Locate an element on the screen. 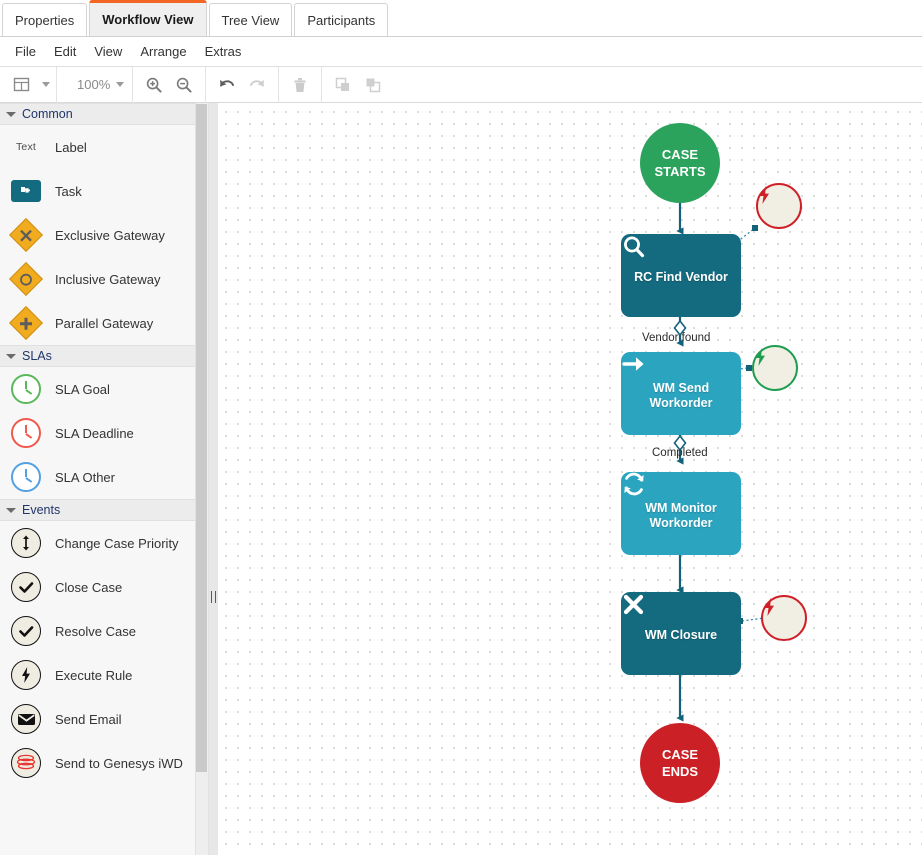 The width and height of the screenshot is (922, 855). lightning-glyph is located at coordinates (26, 675).